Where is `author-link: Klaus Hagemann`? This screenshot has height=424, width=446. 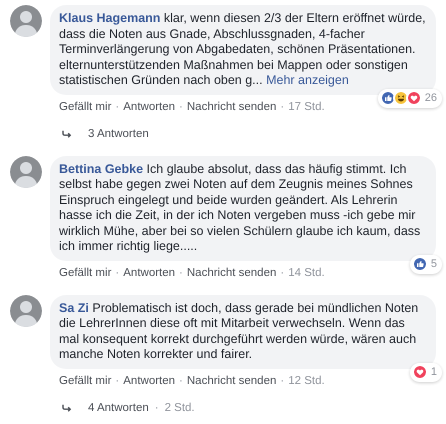
author-link: Klaus Hagemann is located at coordinates (109, 18).